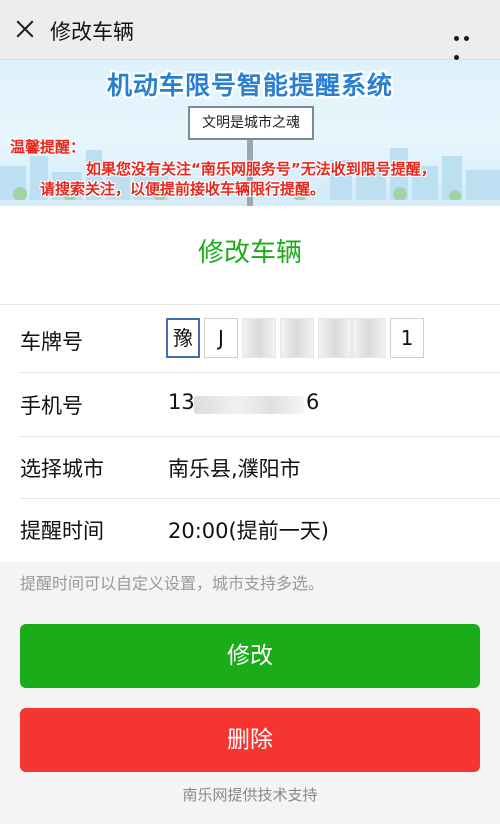 The image size is (500, 824). I want to click on banner-title: 机动车限号智能提醒系统, so click(249, 85).